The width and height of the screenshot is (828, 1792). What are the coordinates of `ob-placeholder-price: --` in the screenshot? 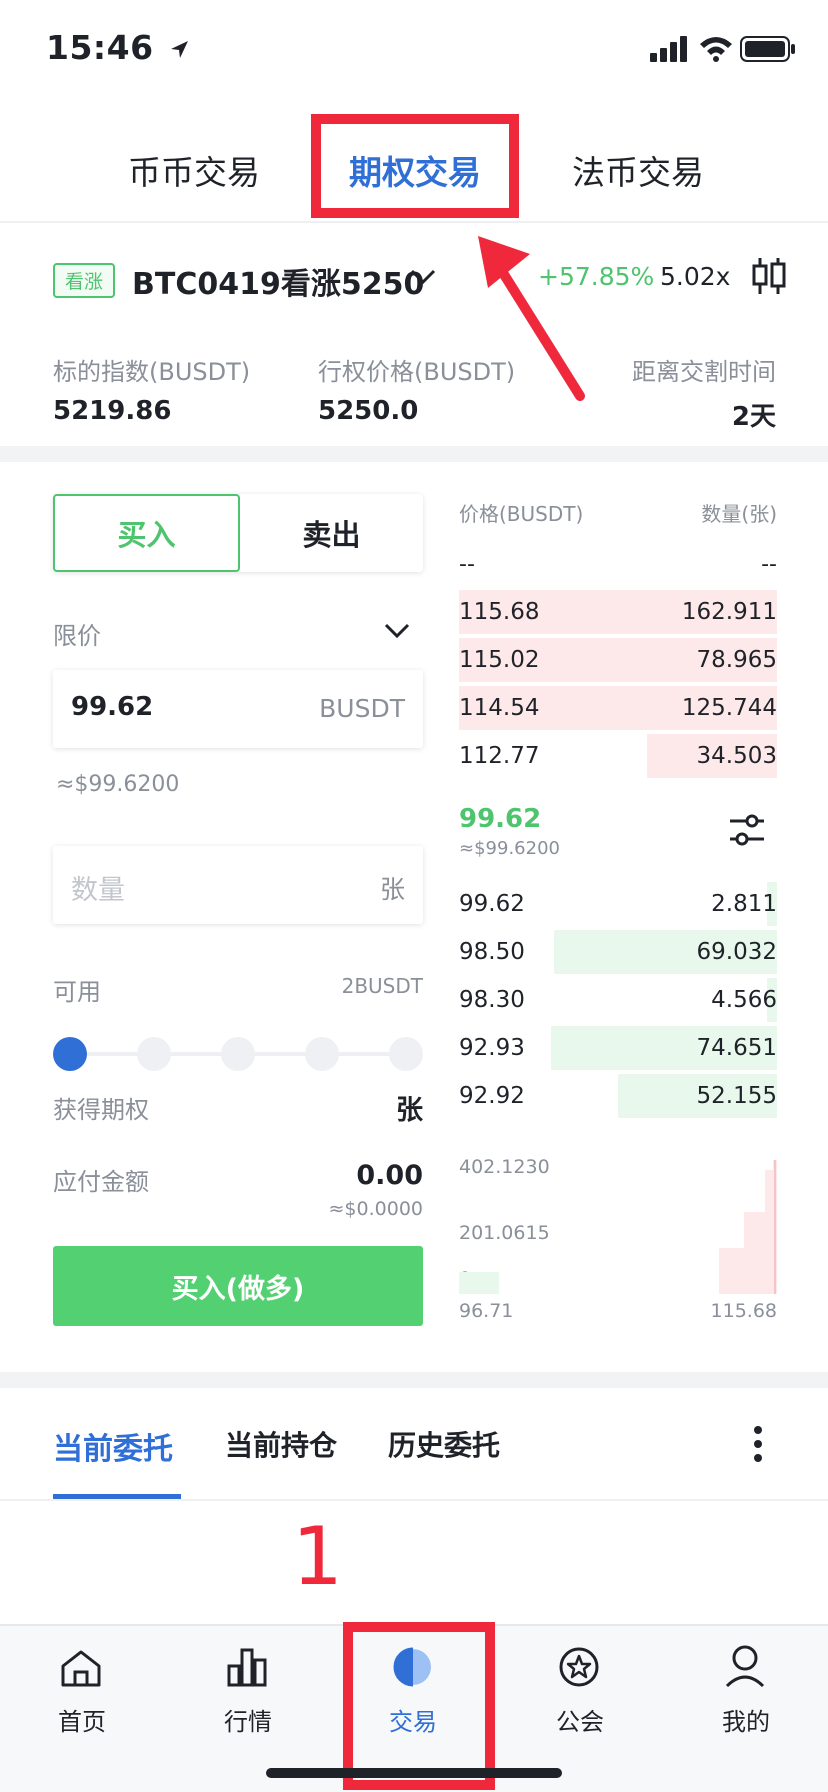 It's located at (467, 564).